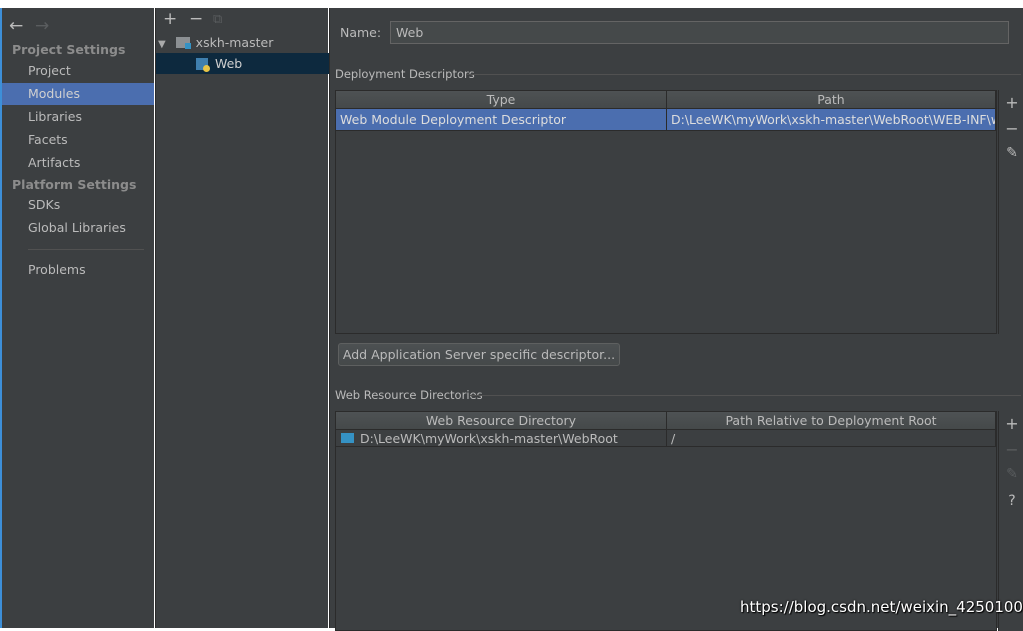 This screenshot has height=631, width=1023. Describe the element at coordinates (78, 270) in the screenshot. I see `sidebar-item-problems: Problems` at that location.